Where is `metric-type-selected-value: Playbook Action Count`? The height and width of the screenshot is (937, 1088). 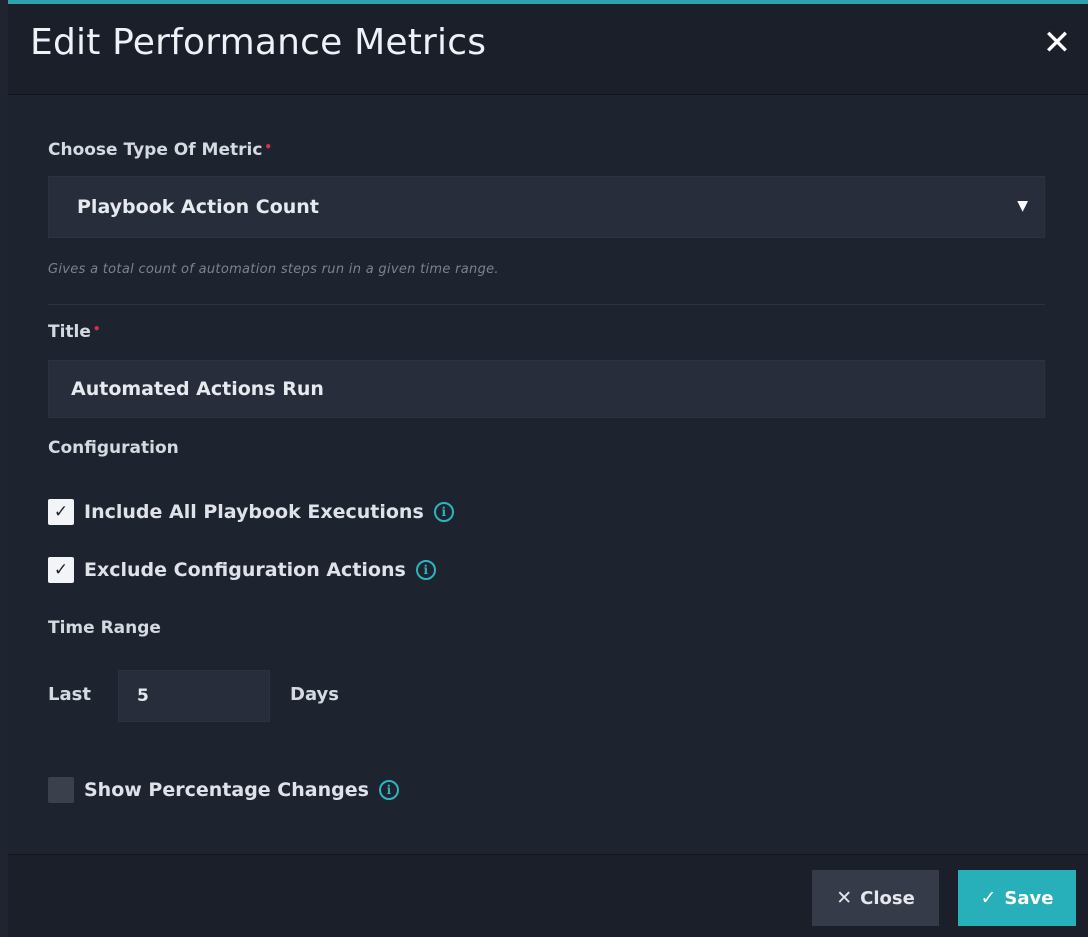
metric-type-selected-value: Playbook Action Count is located at coordinates (198, 207).